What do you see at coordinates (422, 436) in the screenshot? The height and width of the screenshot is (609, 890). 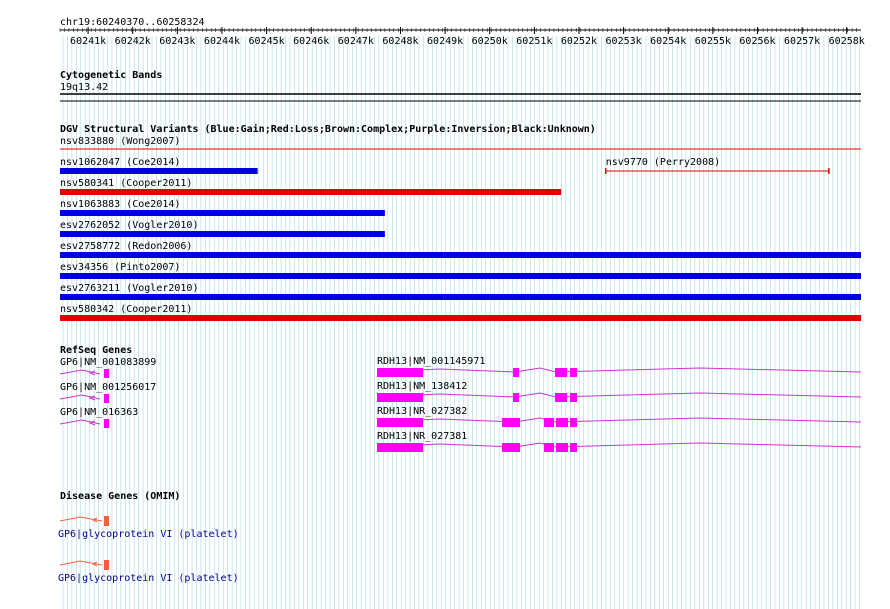 I see `refseq-gene-label: RDH13|NR_027381` at bounding box center [422, 436].